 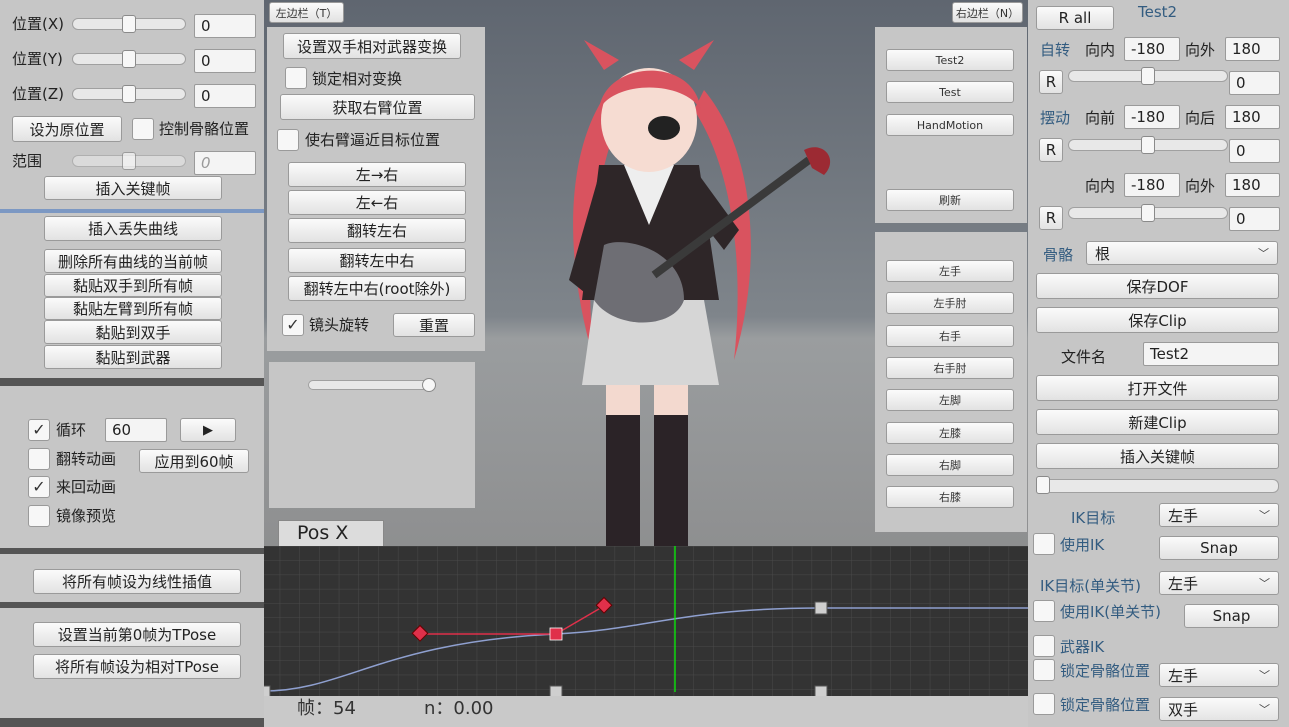 What do you see at coordinates (133, 357) in the screenshot?
I see `paste-to-weapon-button: 黏贴到武器` at bounding box center [133, 357].